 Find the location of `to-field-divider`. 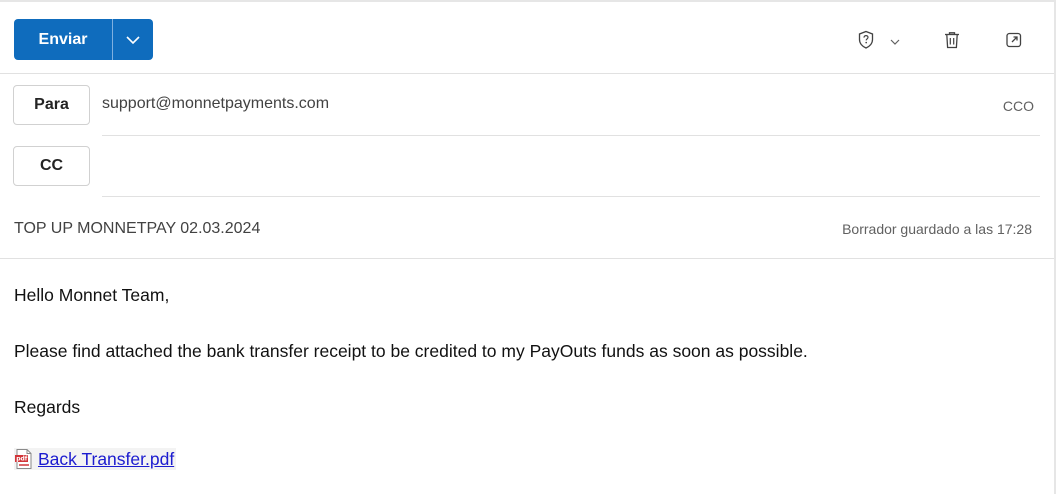

to-field-divider is located at coordinates (571, 135).